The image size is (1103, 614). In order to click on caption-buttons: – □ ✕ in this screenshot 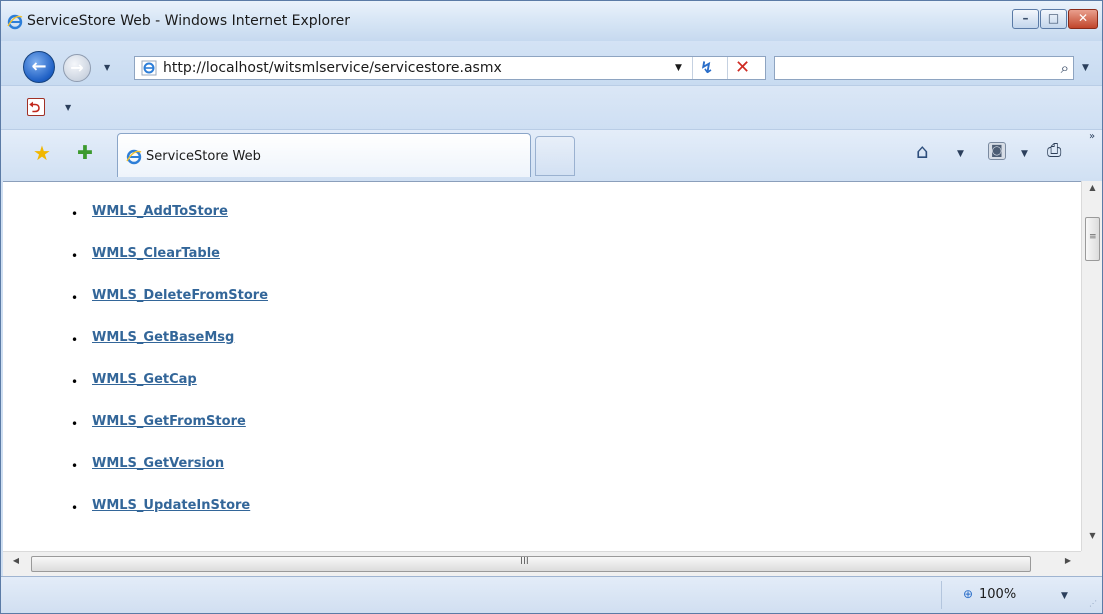, I will do `click(1055, 19)`.